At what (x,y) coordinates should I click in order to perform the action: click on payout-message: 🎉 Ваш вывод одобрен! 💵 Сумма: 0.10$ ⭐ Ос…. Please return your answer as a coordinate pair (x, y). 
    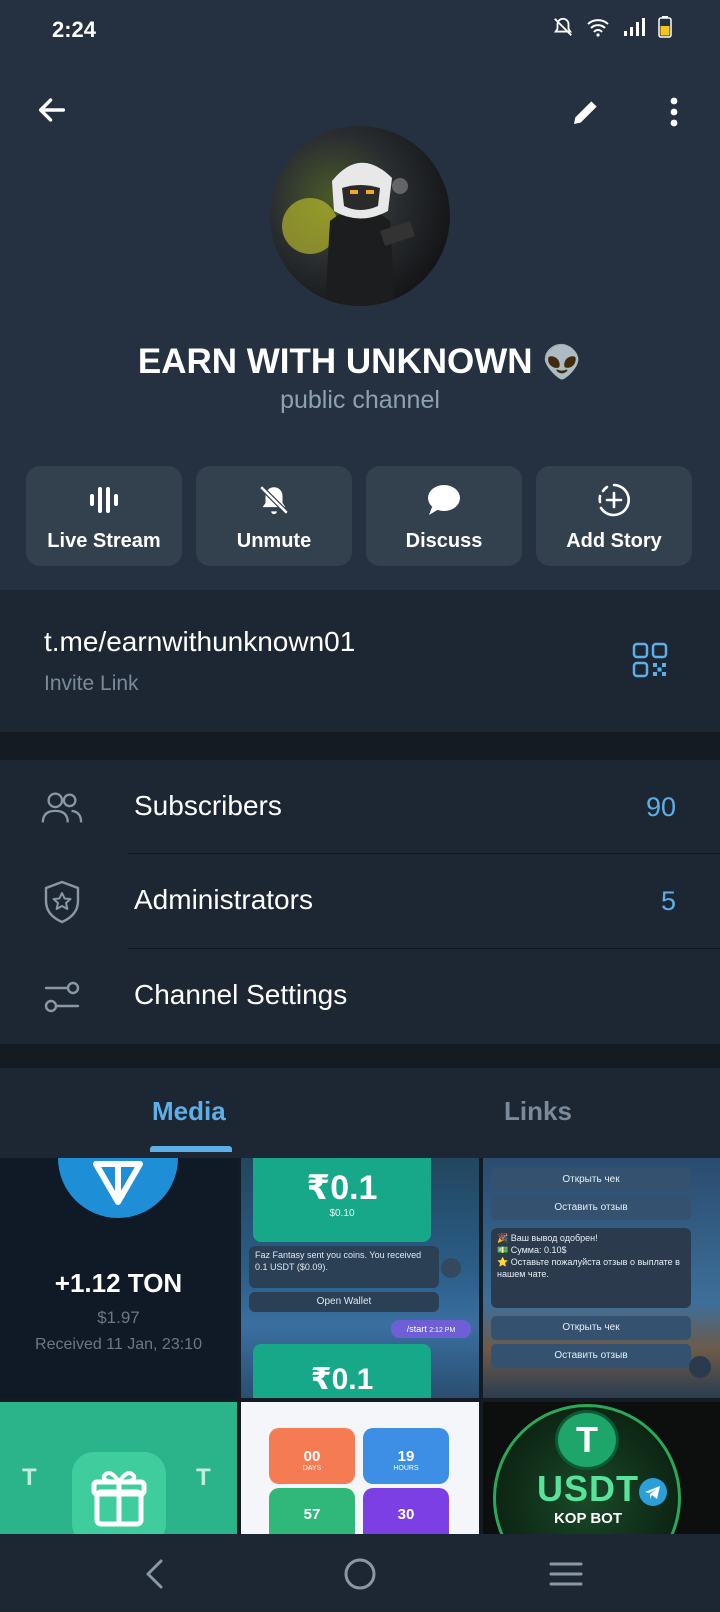
    Looking at the image, I should click on (591, 1268).